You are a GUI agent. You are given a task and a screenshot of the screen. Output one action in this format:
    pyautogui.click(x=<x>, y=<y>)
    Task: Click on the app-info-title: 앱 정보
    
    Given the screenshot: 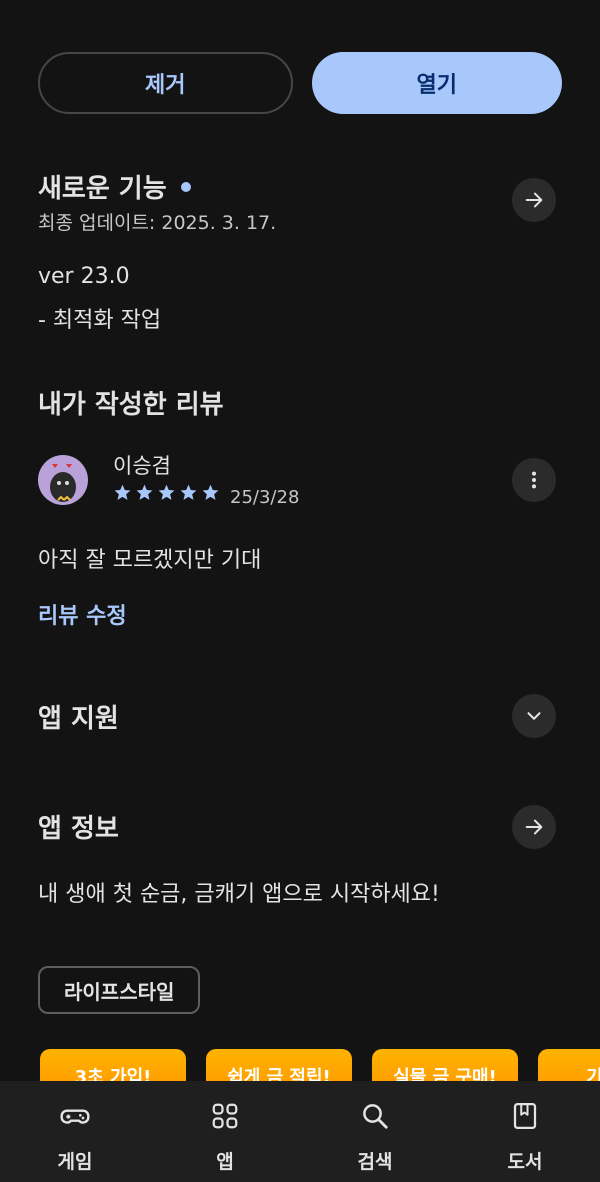 What is the action you would take?
    pyautogui.click(x=78, y=826)
    